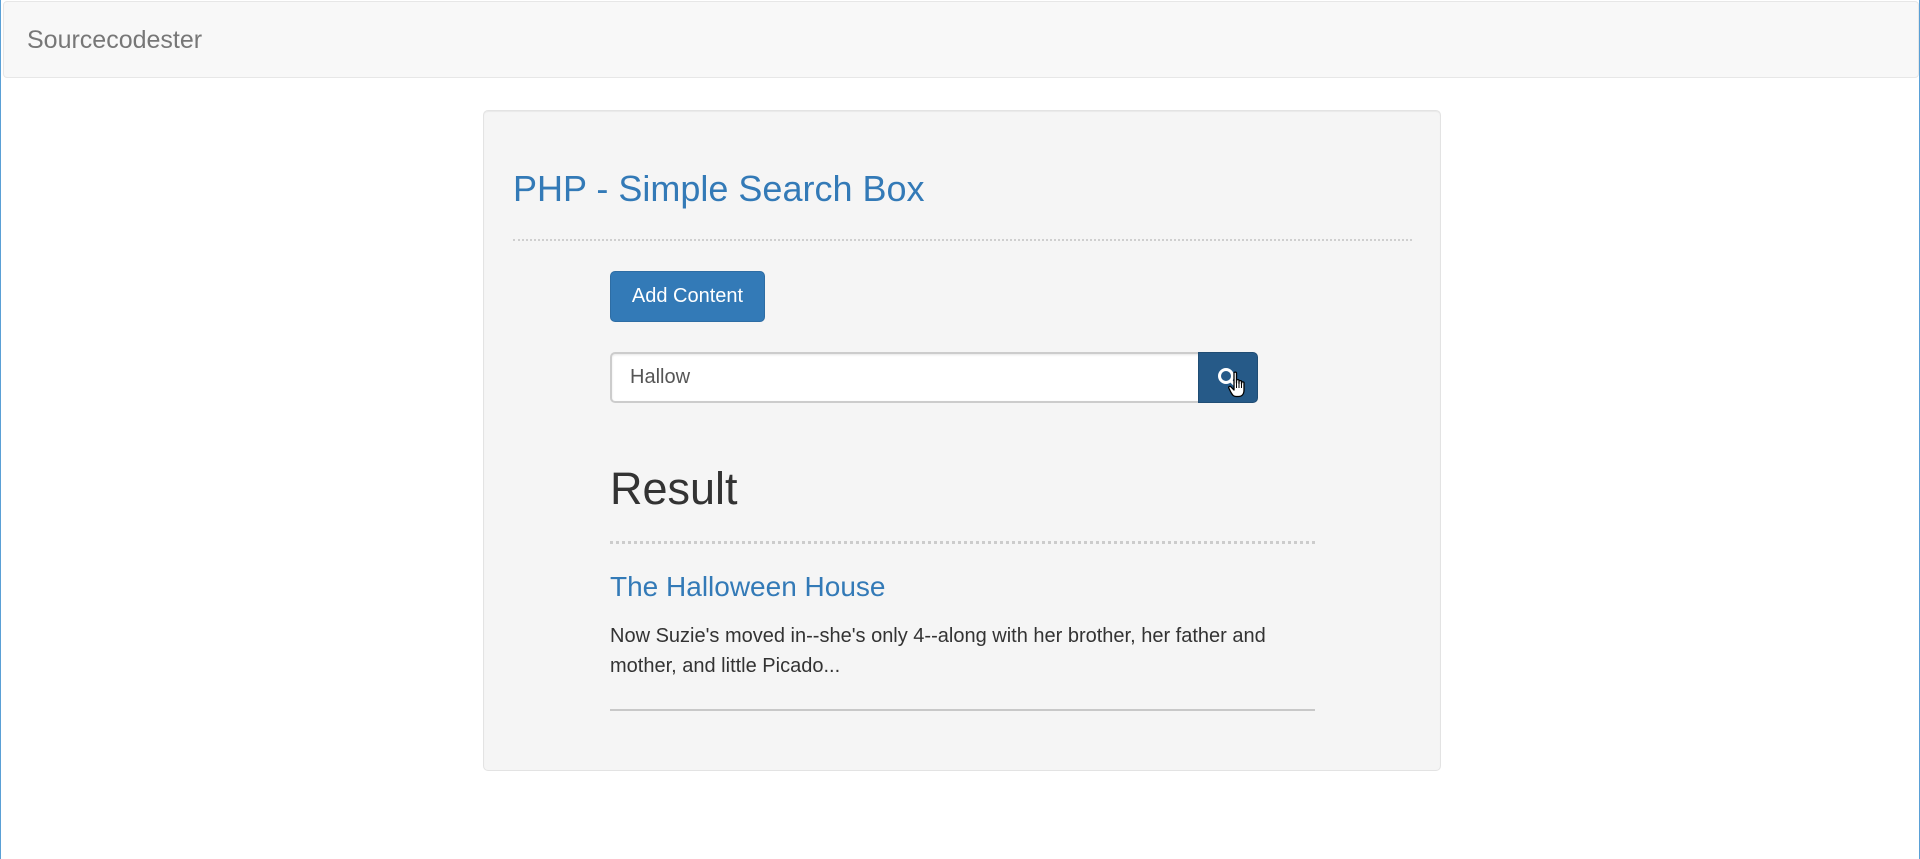  Describe the element at coordinates (961, 39) in the screenshot. I see `navbar: Sourcecodester` at that location.